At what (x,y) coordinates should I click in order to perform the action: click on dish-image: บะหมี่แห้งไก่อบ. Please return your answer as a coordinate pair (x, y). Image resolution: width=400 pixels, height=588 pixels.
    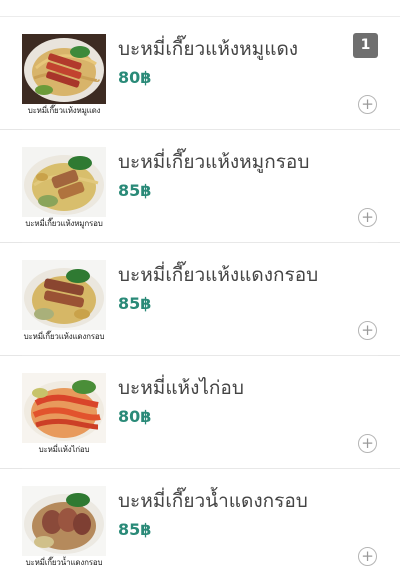
    Looking at the image, I should click on (64, 415).